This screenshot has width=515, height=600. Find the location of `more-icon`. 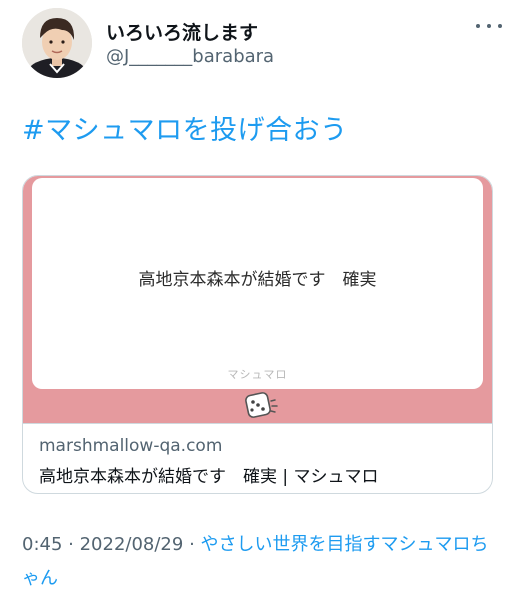

more-icon is located at coordinates (489, 26).